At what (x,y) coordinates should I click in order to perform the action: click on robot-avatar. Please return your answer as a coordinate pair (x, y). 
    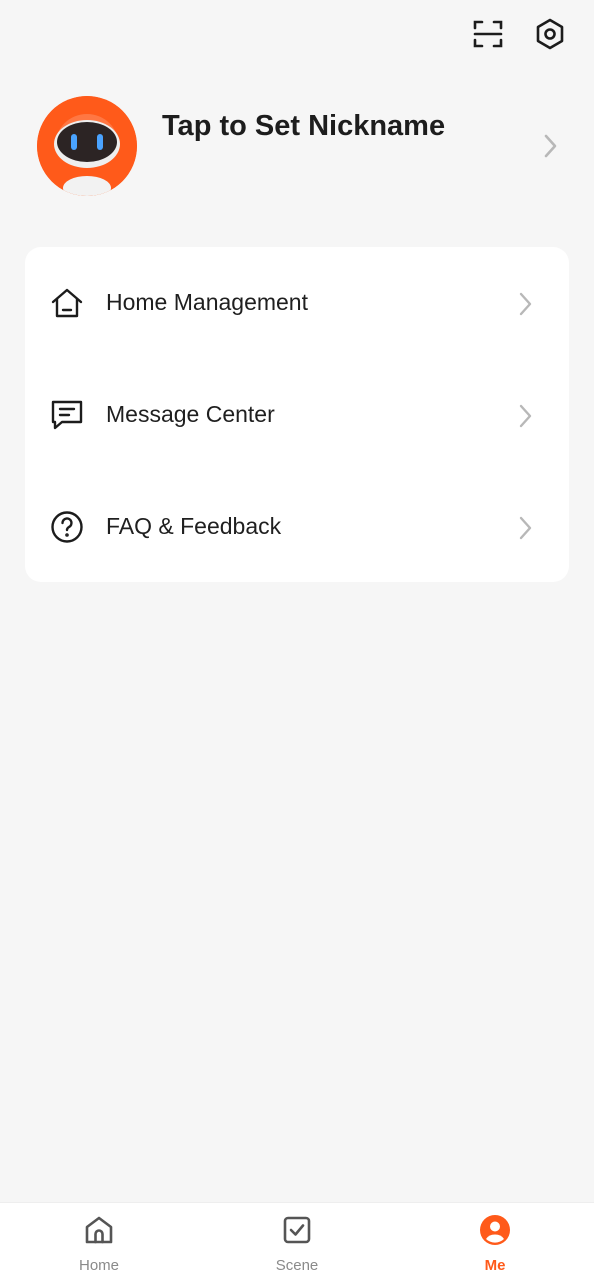
    Looking at the image, I should click on (87, 146).